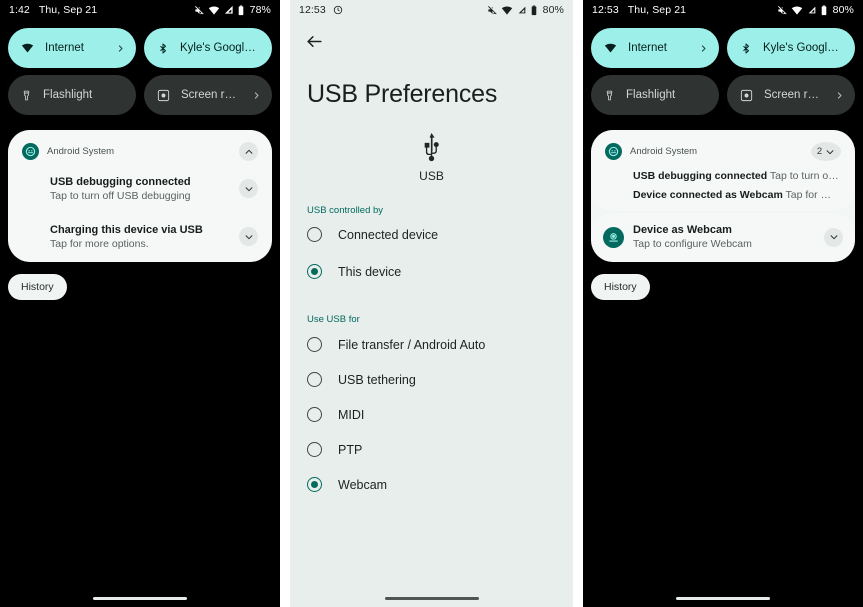  Describe the element at coordinates (723, 10) in the screenshot. I see `status-bar-right: 12:53 Thu, Sep 21 80%` at that location.